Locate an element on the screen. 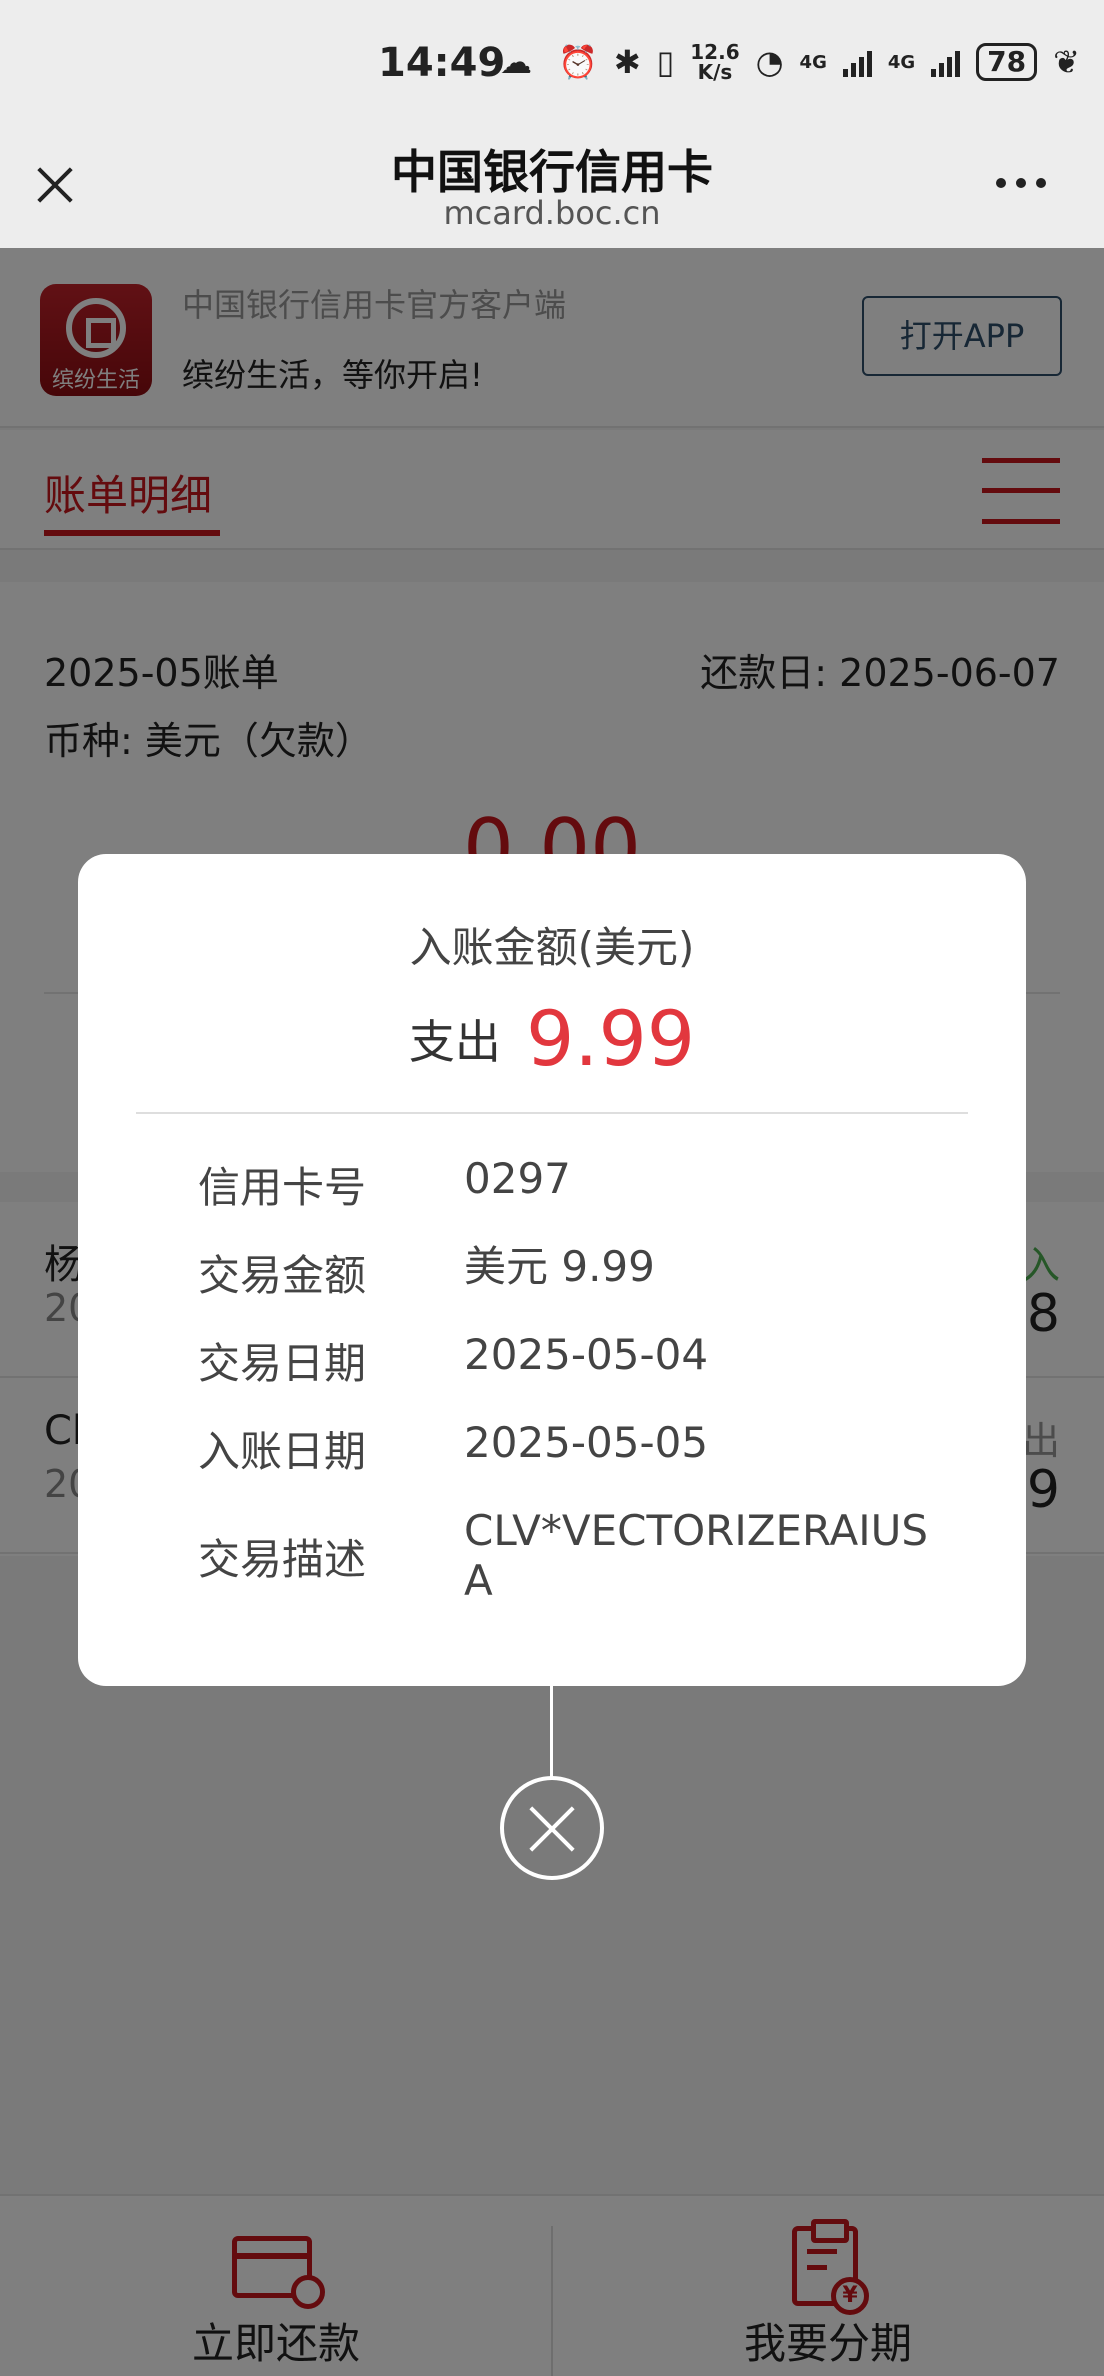 The image size is (1104, 2376). more-icon is located at coordinates (1021, 183).